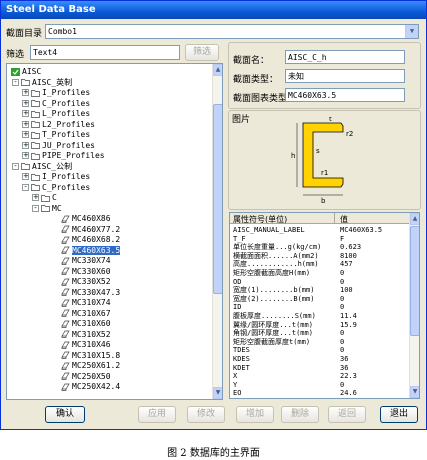 Image resolution: width=427 pixels, height=460 pixels. I want to click on property-row: 矩形空腹截面高度H(mm) 0, so click(319, 273).